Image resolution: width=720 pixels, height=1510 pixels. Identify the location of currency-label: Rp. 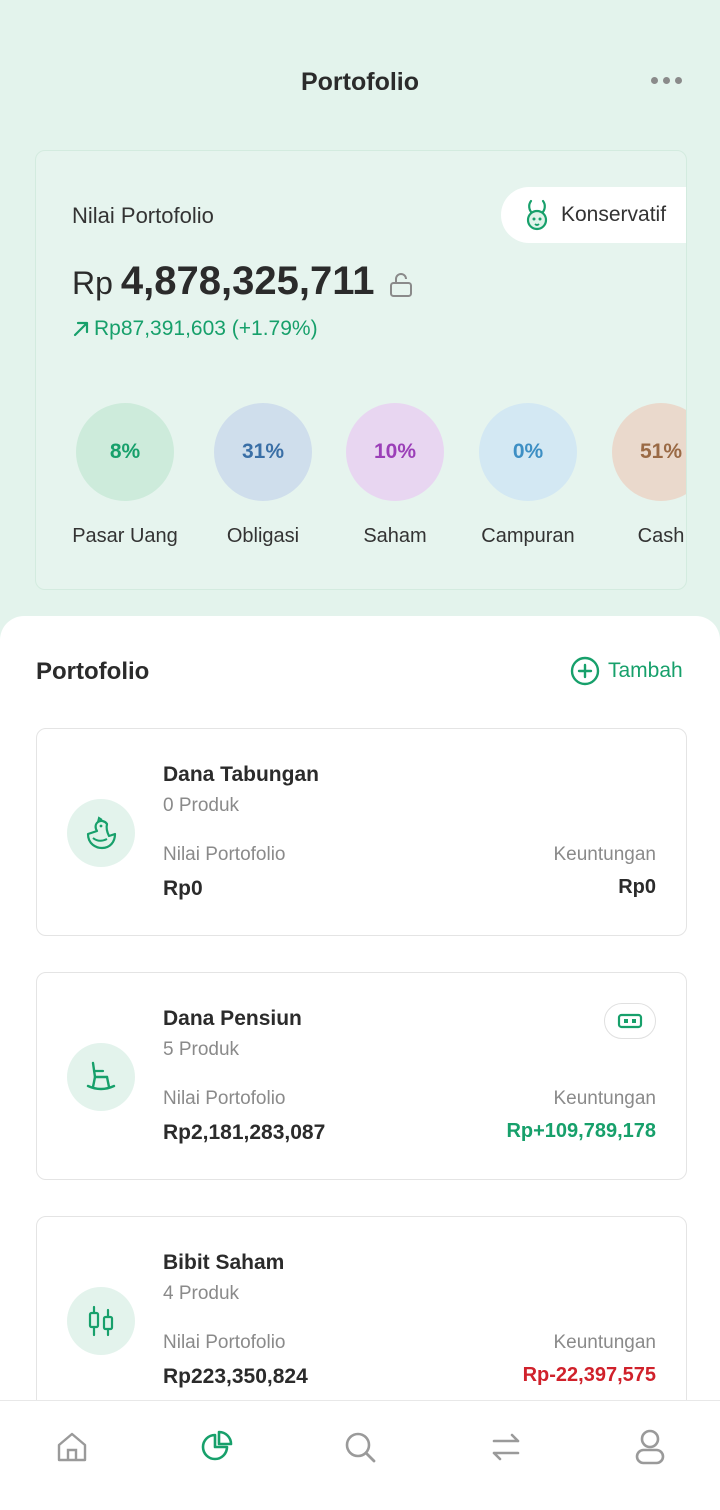
(92, 283).